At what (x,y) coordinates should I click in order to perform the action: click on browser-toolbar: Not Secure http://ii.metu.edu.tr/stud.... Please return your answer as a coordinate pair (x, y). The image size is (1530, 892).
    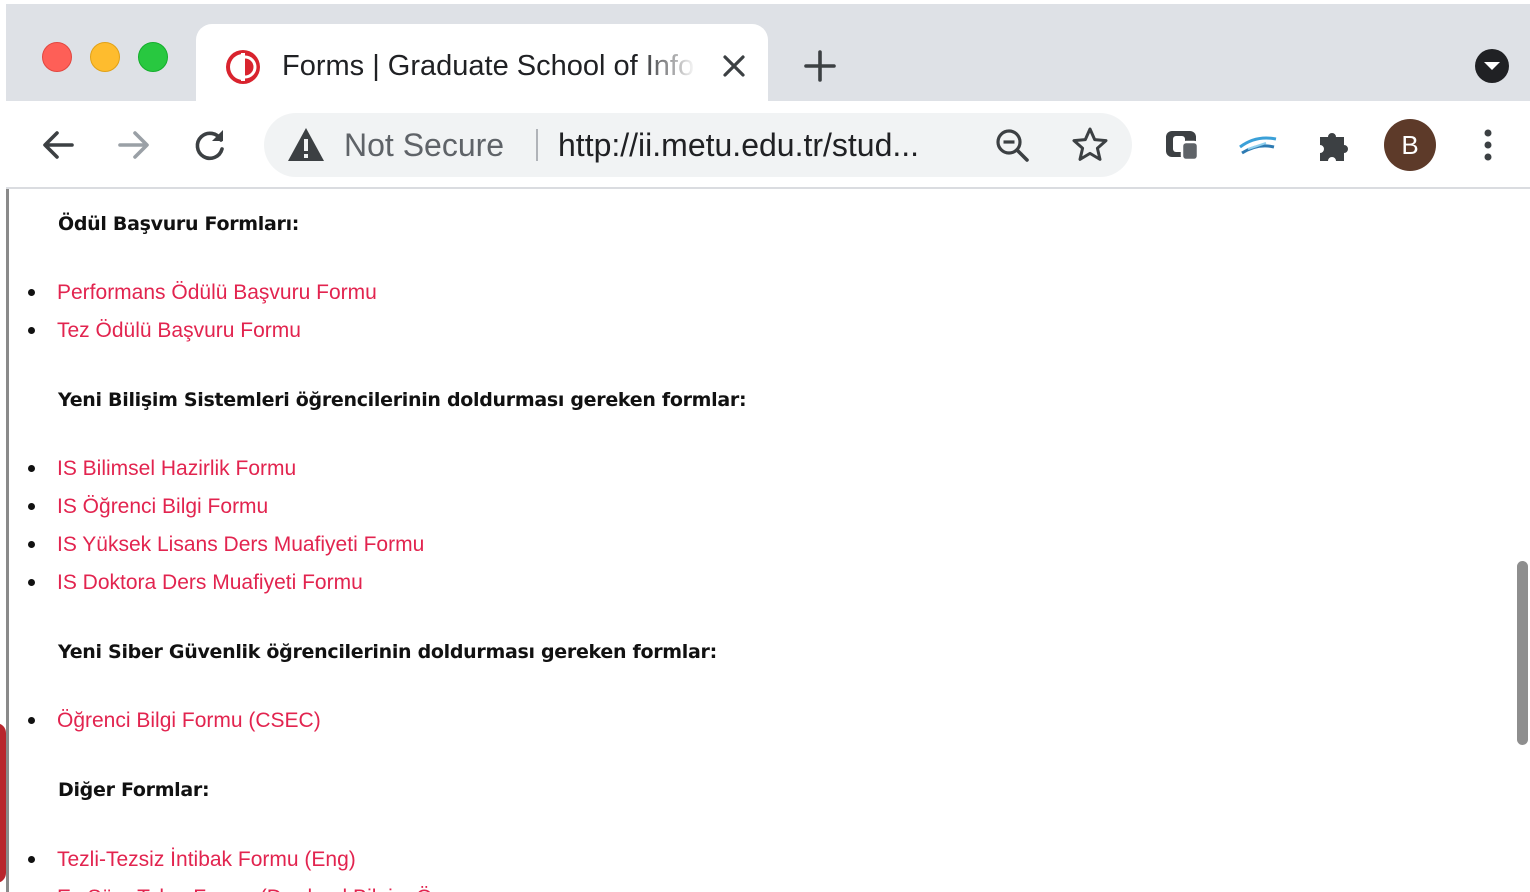
    Looking at the image, I should click on (768, 145).